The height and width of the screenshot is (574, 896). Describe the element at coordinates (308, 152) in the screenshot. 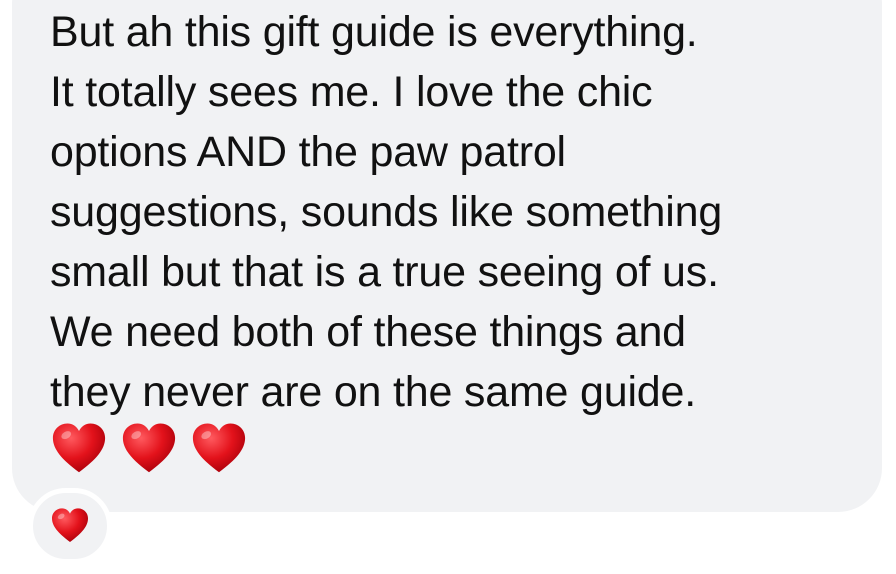

I see `message-line: options AND the paw patrol` at that location.